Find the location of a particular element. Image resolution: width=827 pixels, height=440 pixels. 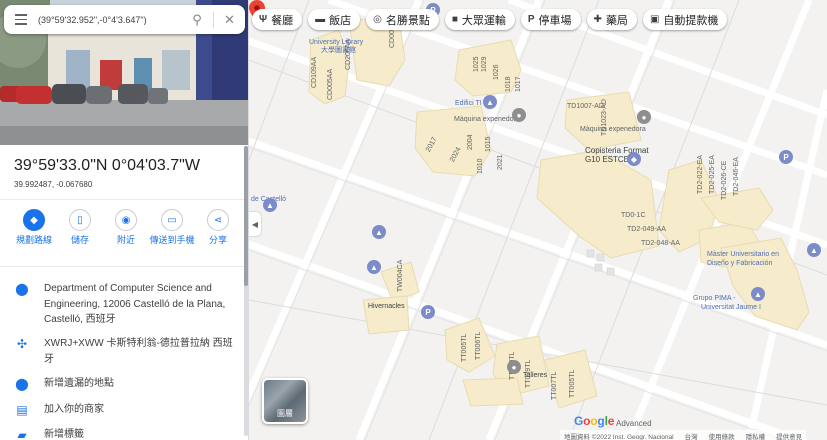

map-label-building-code: 1010 is located at coordinates (480, 166).